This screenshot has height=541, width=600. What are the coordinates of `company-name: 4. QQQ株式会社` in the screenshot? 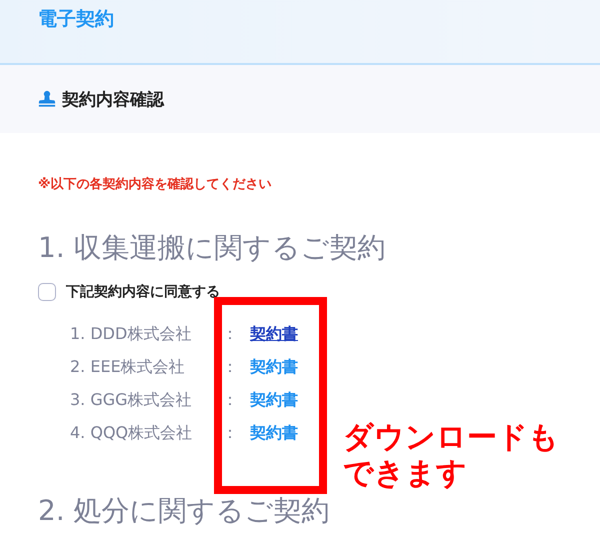 It's located at (132, 433).